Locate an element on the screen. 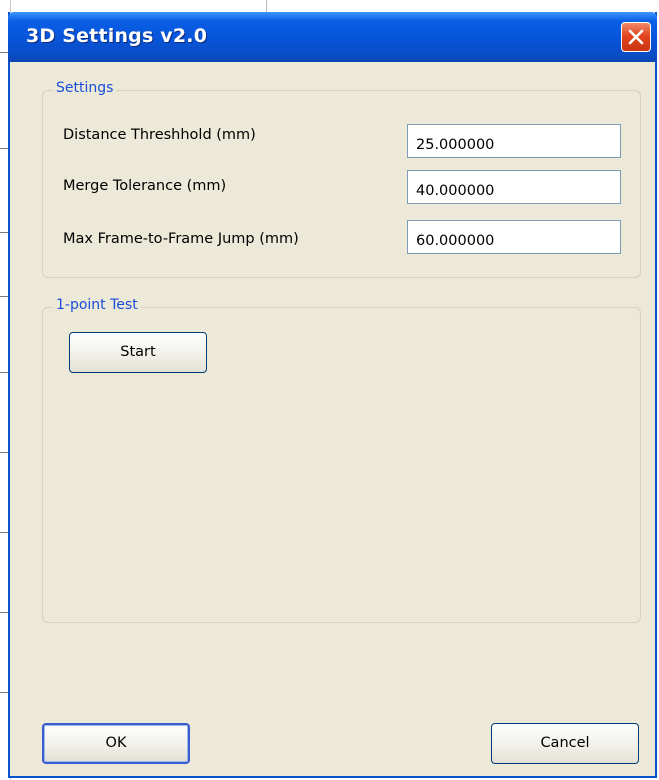 The height and width of the screenshot is (780, 659). close-button is located at coordinates (636, 37).